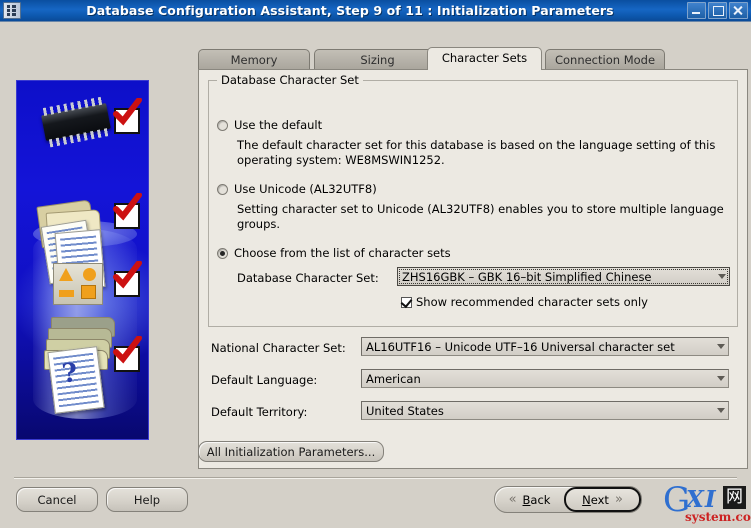 The width and height of the screenshot is (751, 528). What do you see at coordinates (78, 284) in the screenshot?
I see `shapes-tile-icon` at bounding box center [78, 284].